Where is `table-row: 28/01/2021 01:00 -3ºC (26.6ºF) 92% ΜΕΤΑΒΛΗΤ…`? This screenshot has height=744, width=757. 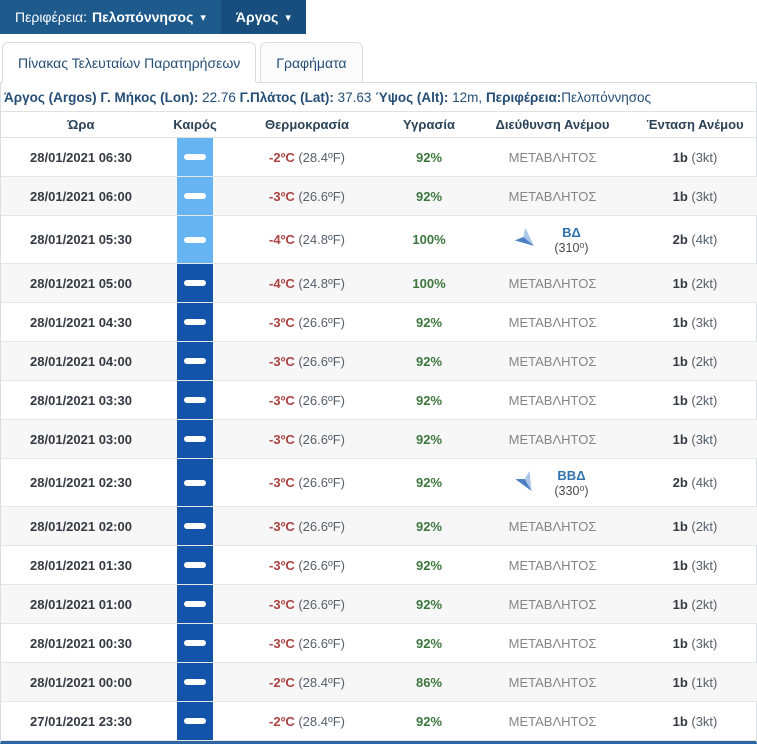 table-row: 28/01/2021 01:00 -3ºC (26.6ºF) 92% ΜΕΤΑΒΛΗΤ… is located at coordinates (379, 604).